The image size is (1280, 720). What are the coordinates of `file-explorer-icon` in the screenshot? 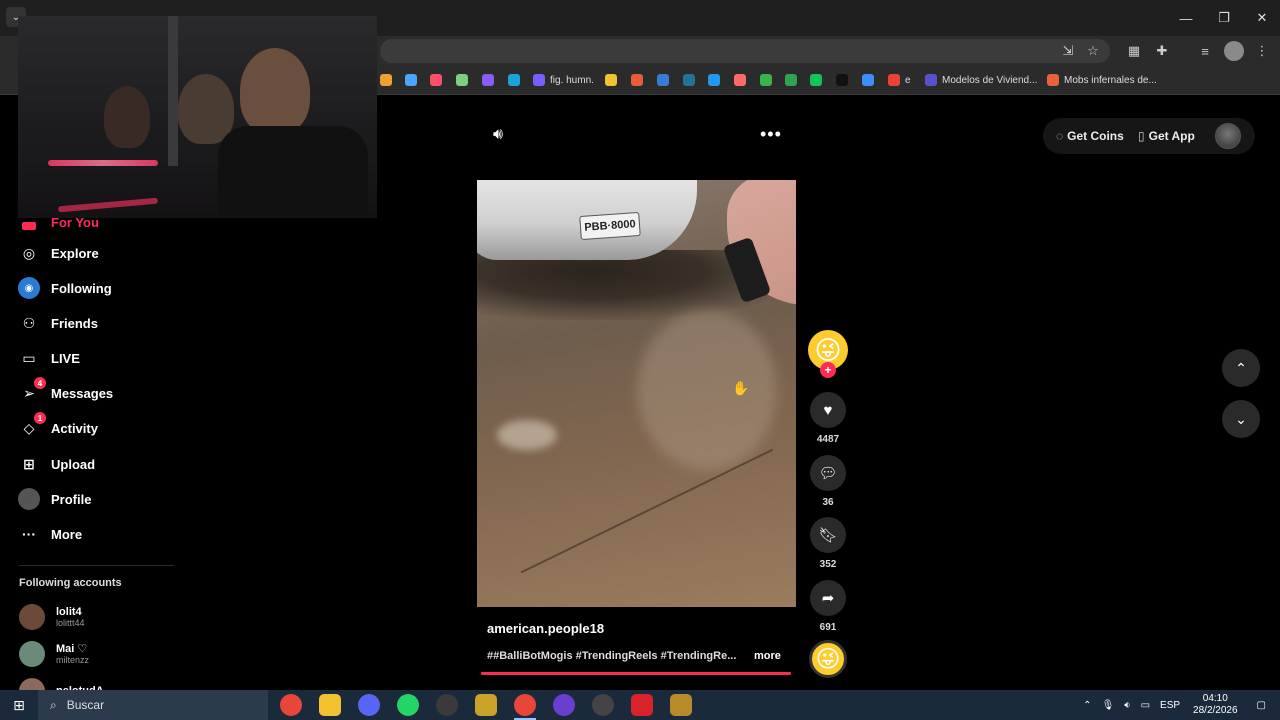 It's located at (330, 705).